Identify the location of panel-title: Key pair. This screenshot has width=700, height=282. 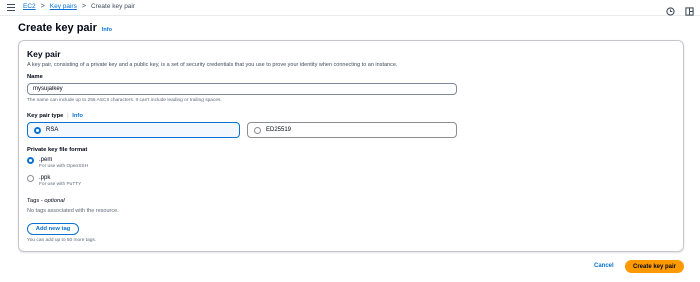
(44, 54).